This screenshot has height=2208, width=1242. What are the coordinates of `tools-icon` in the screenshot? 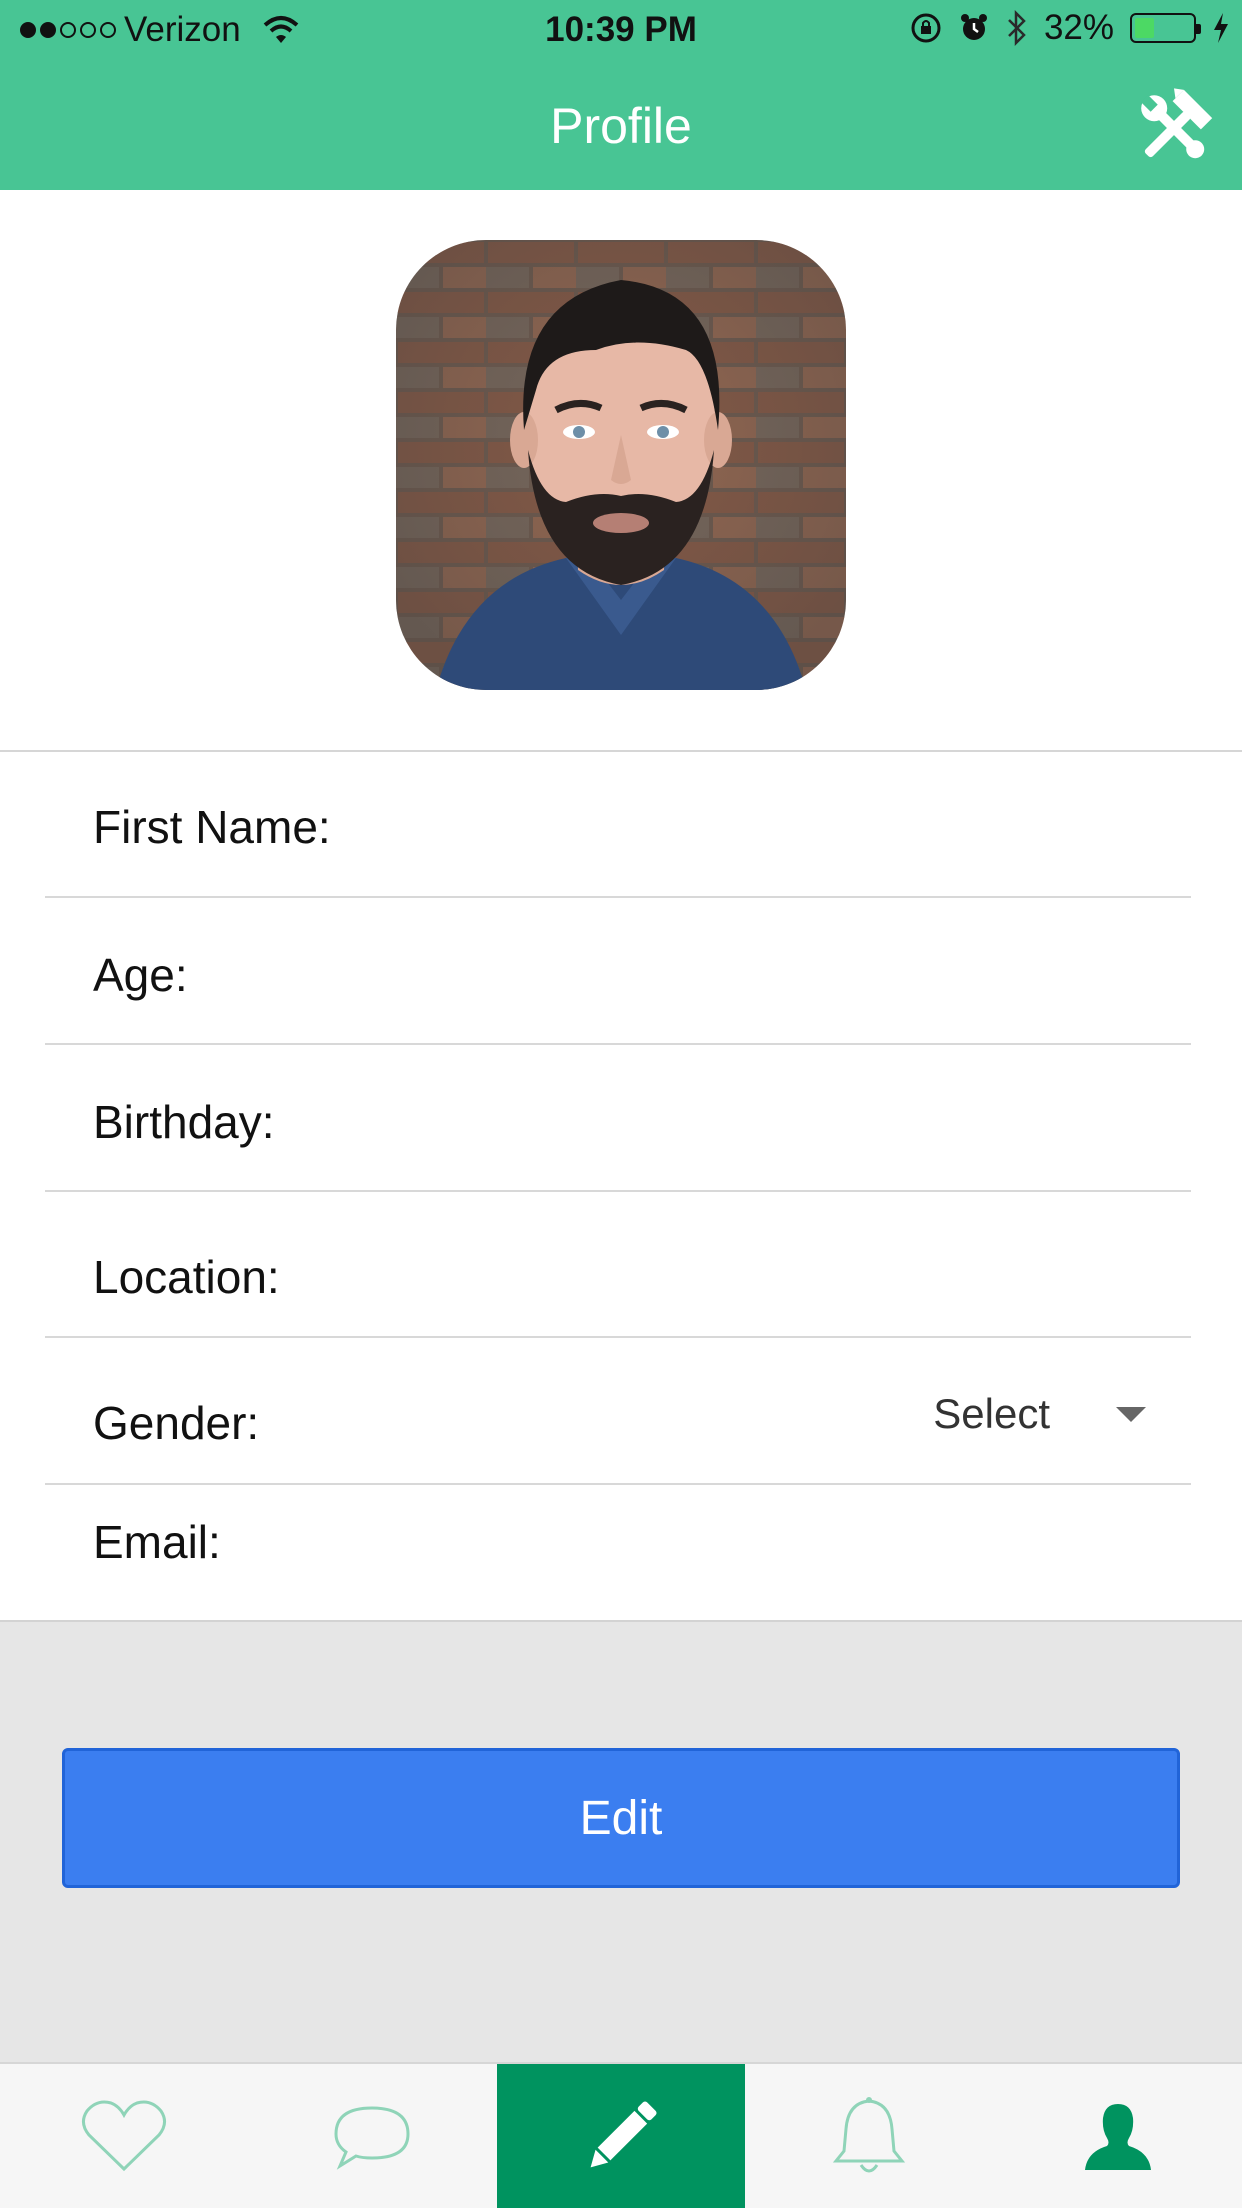 It's located at (1174, 128).